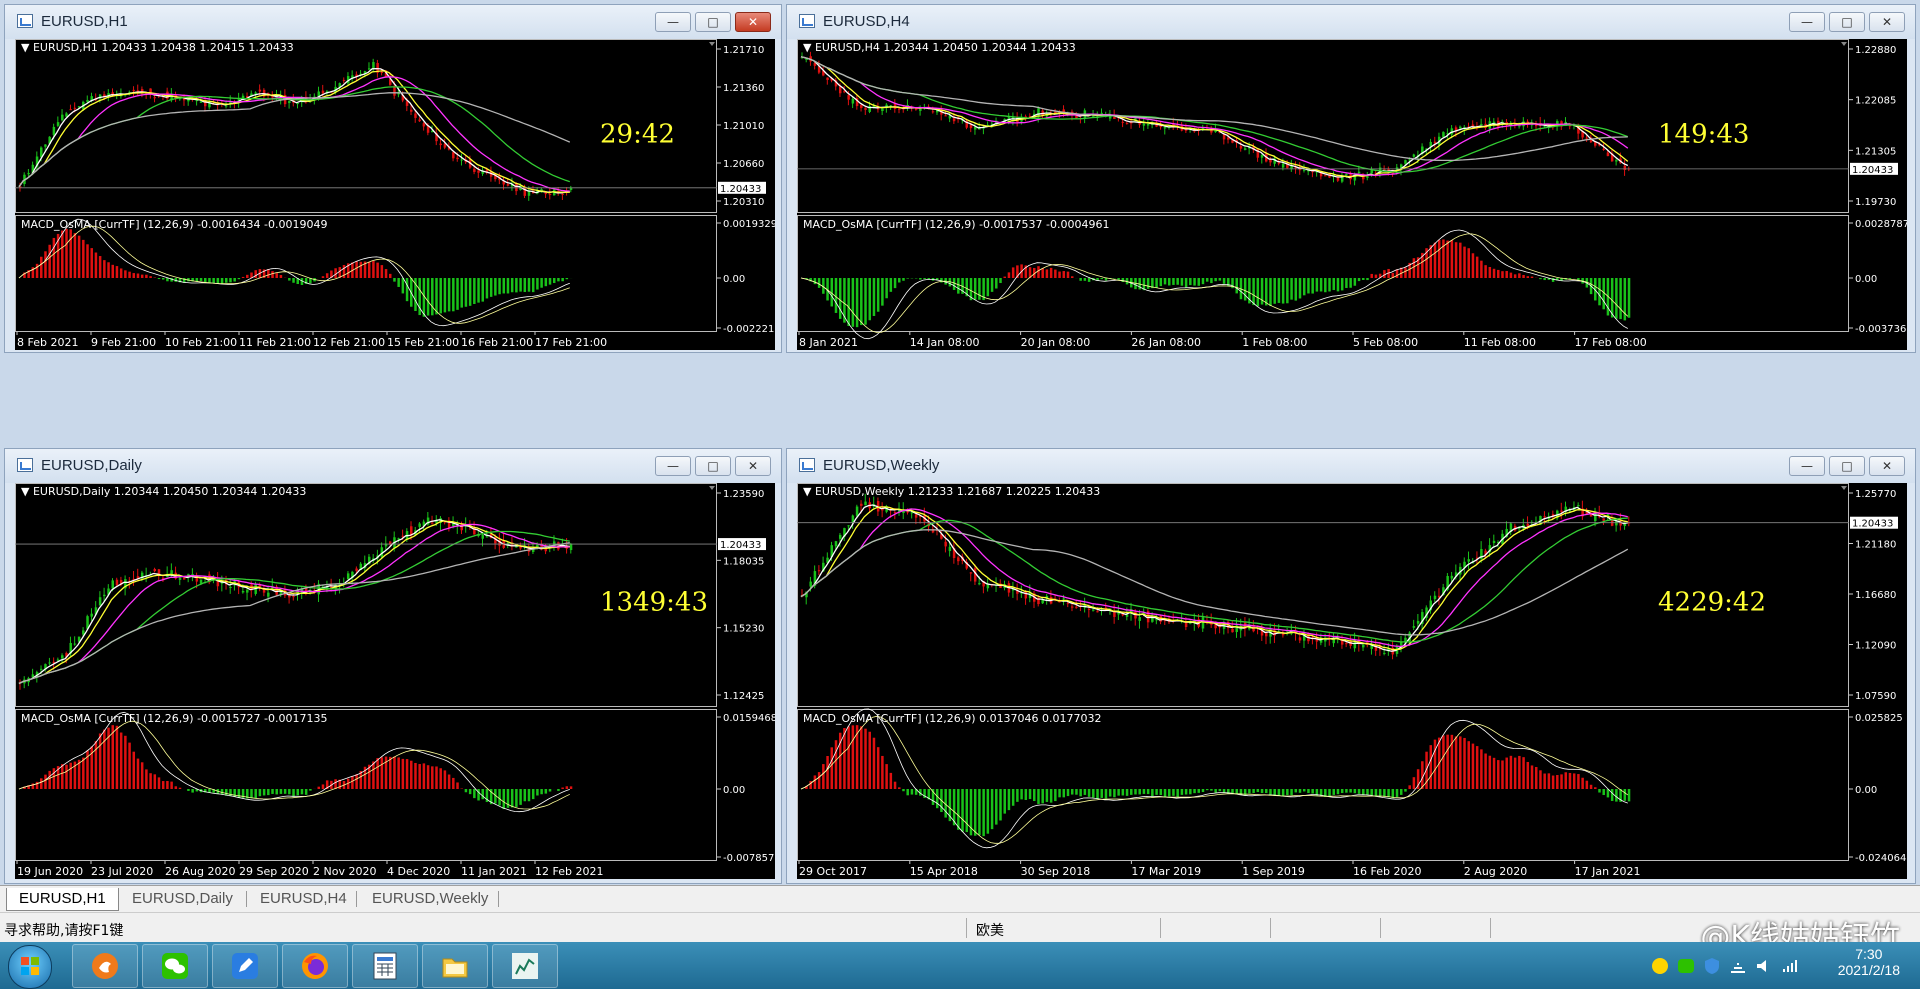 This screenshot has width=1920, height=989. What do you see at coordinates (1686, 966) in the screenshot?
I see `tray-wechat-icon` at bounding box center [1686, 966].